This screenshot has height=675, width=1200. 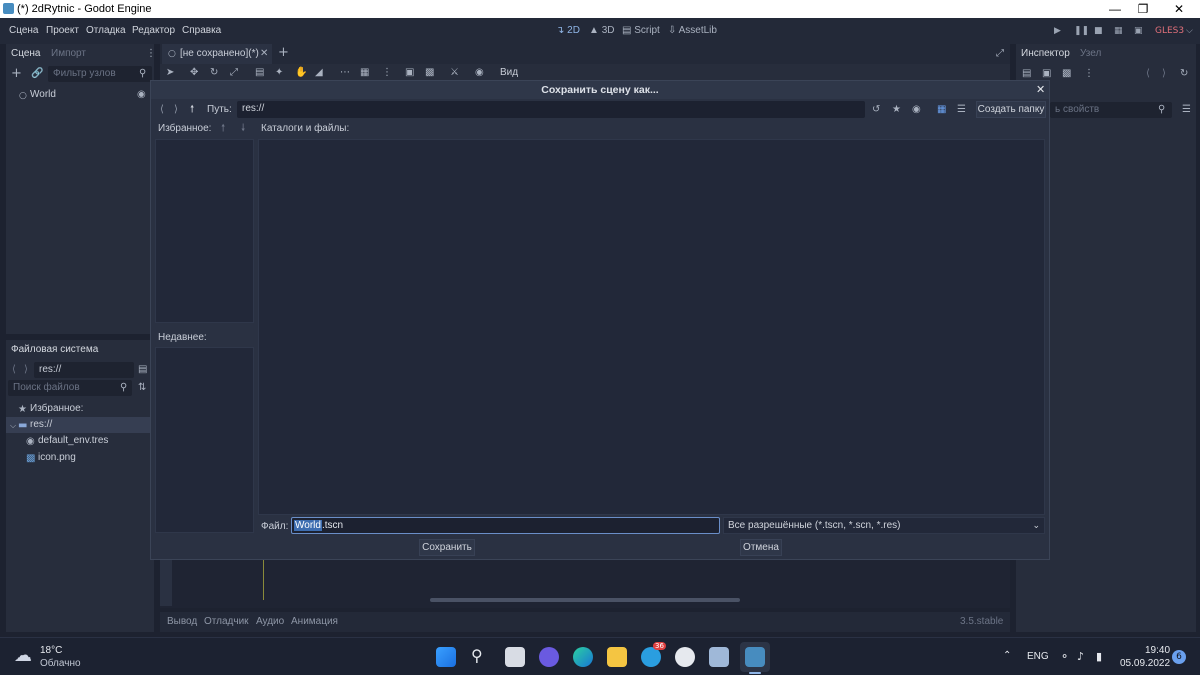 I want to click on chevron-down-icon: ⌵, so click(x=13, y=426).